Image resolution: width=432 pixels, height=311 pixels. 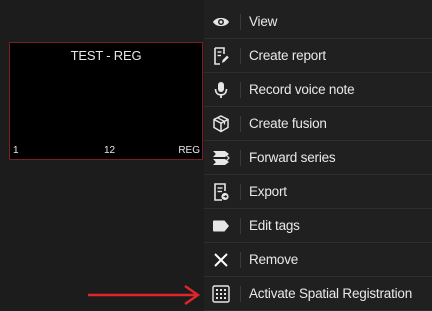 What do you see at coordinates (292, 157) in the screenshot?
I see `menu-item-label: Forward series` at bounding box center [292, 157].